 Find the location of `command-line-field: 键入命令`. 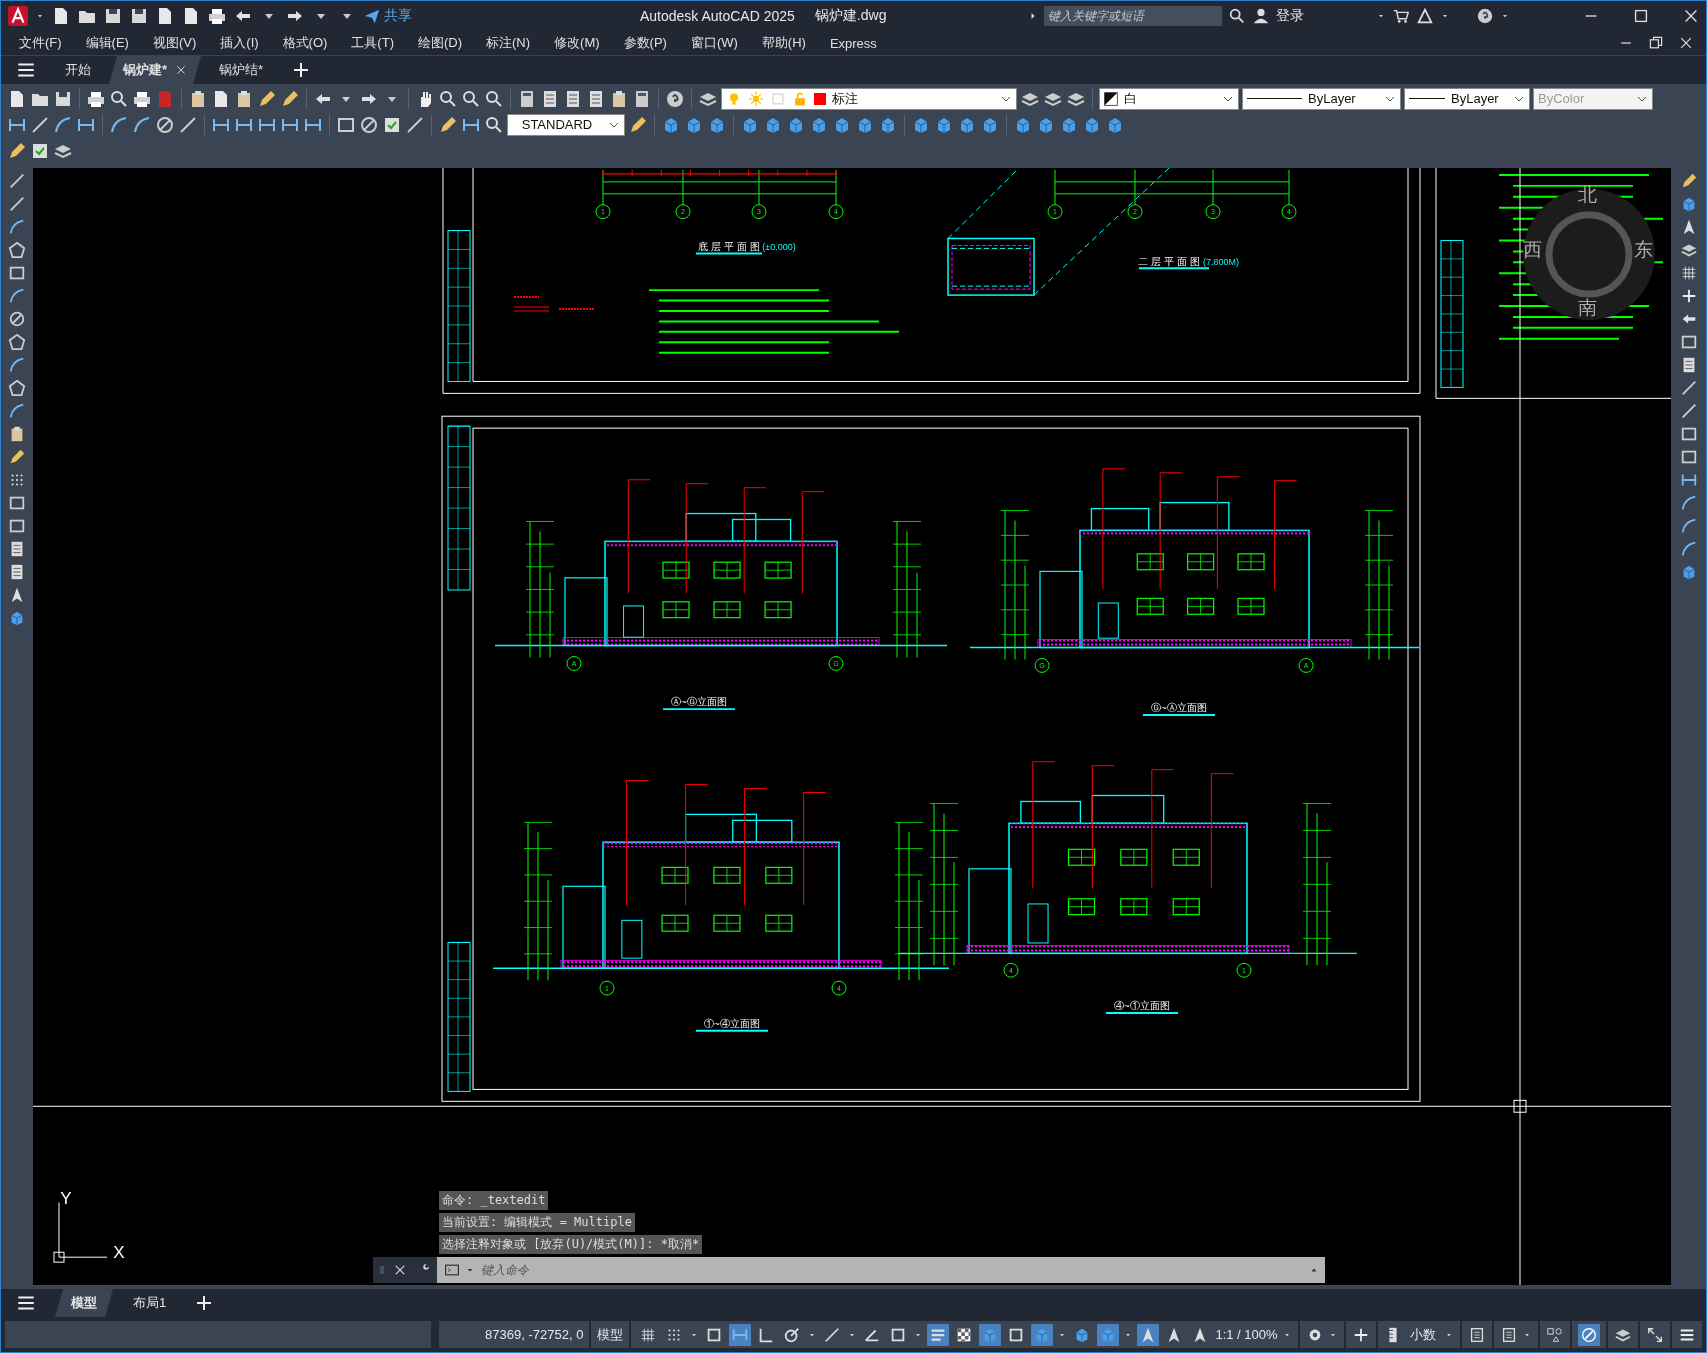

command-line-field: 键入命令 is located at coordinates (881, 1270).